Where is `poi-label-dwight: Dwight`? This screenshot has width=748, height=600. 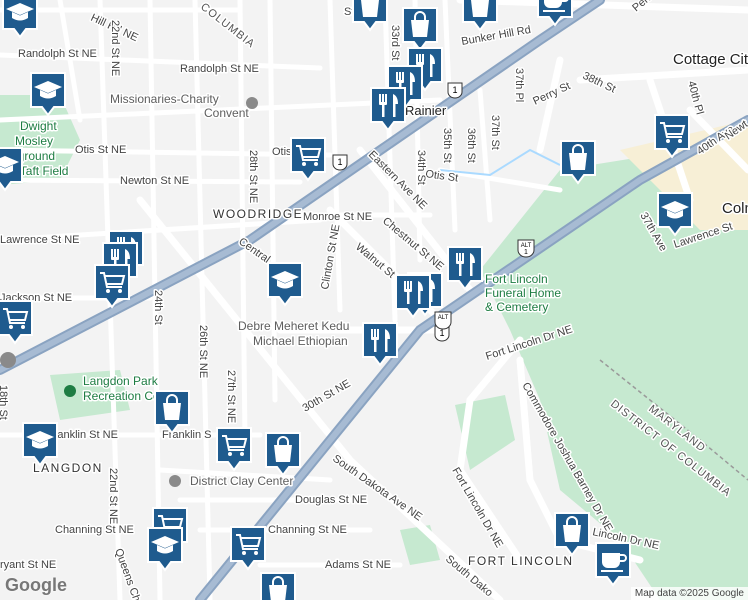 poi-label-dwight: Dwight is located at coordinates (38, 126).